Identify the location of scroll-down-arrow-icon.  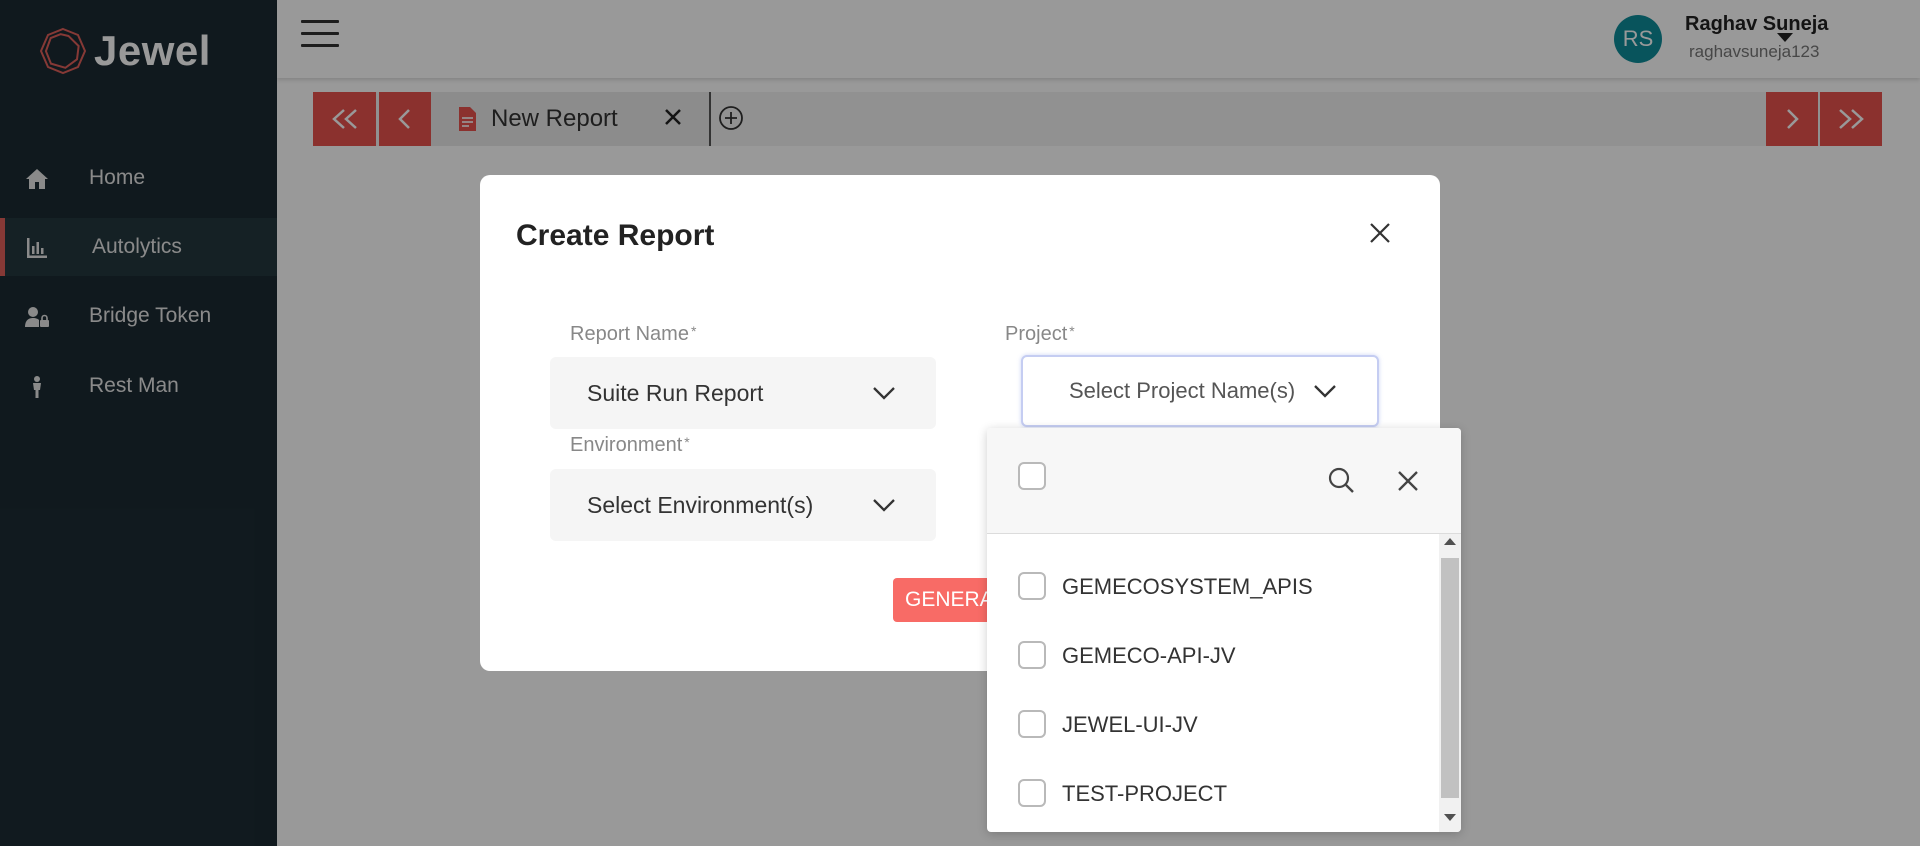
(1450, 817).